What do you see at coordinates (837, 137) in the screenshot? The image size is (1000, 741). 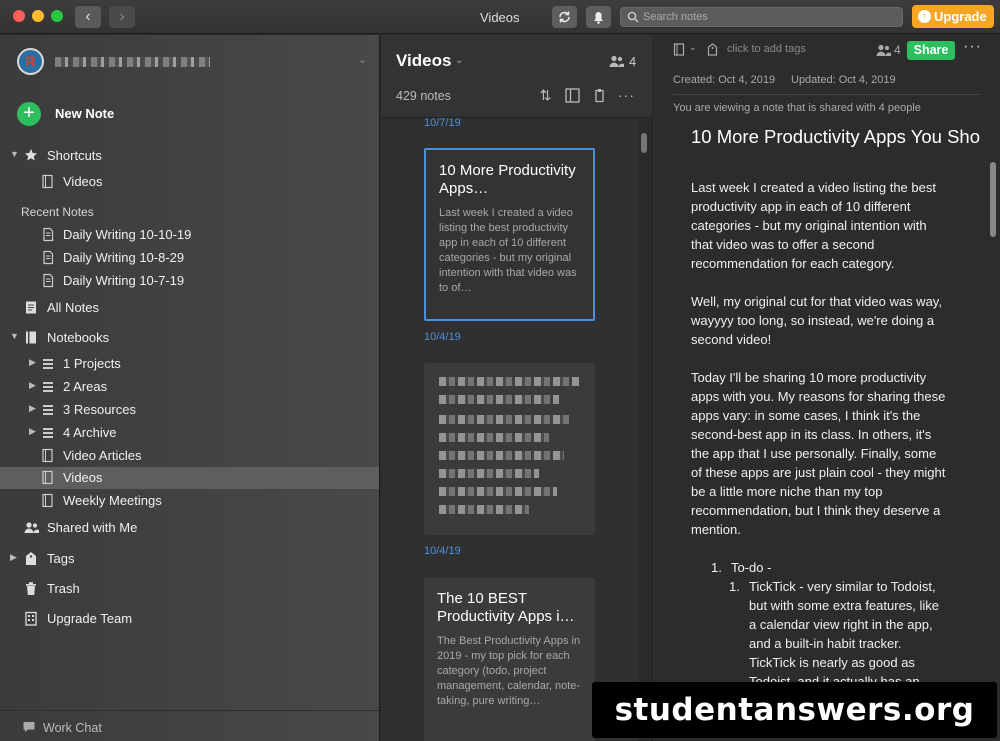 I see `note-title: 10 More Productivity Apps You Sho` at bounding box center [837, 137].